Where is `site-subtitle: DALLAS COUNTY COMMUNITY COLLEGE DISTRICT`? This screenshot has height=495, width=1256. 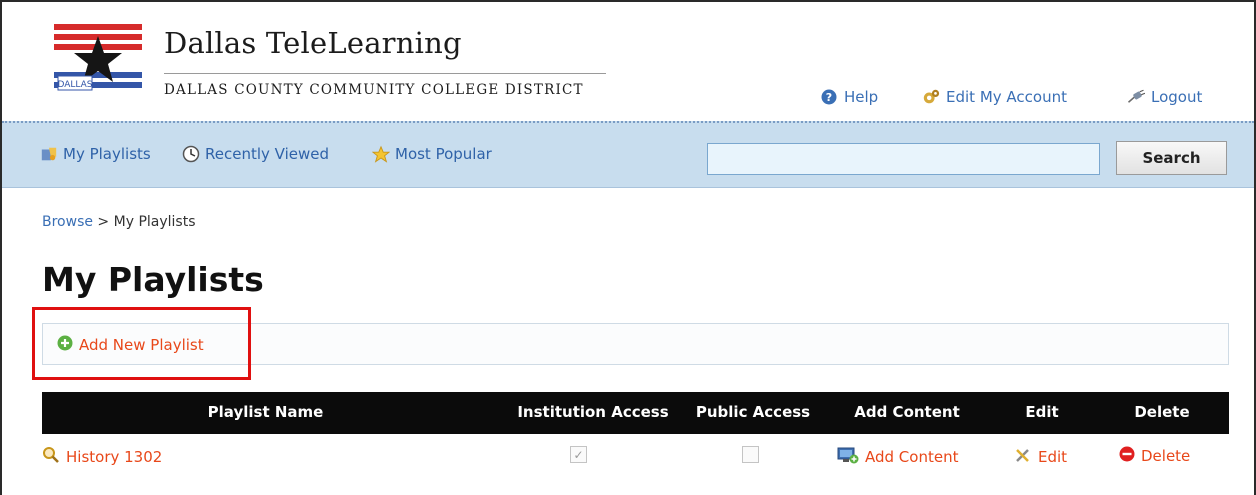
site-subtitle: DALLAS COUNTY COMMUNITY COLLEGE DISTRICT is located at coordinates (374, 90).